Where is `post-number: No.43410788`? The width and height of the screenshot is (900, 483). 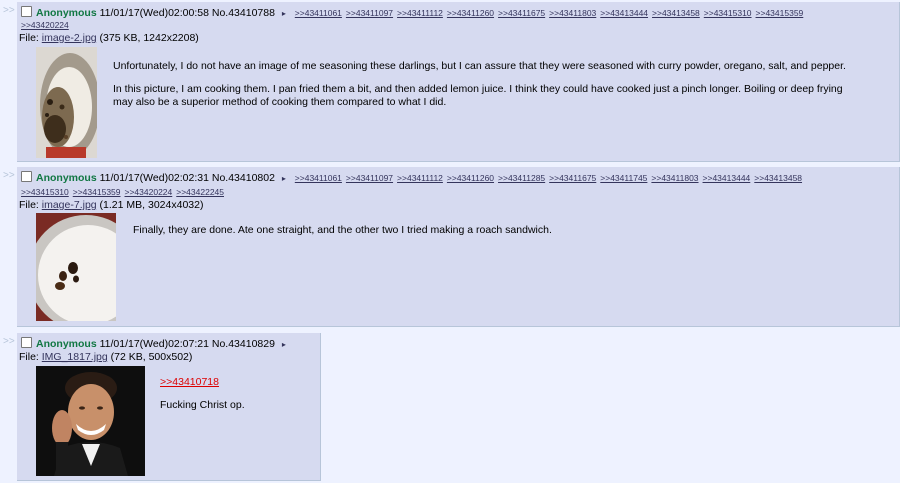
post-number: No.43410788 is located at coordinates (243, 13).